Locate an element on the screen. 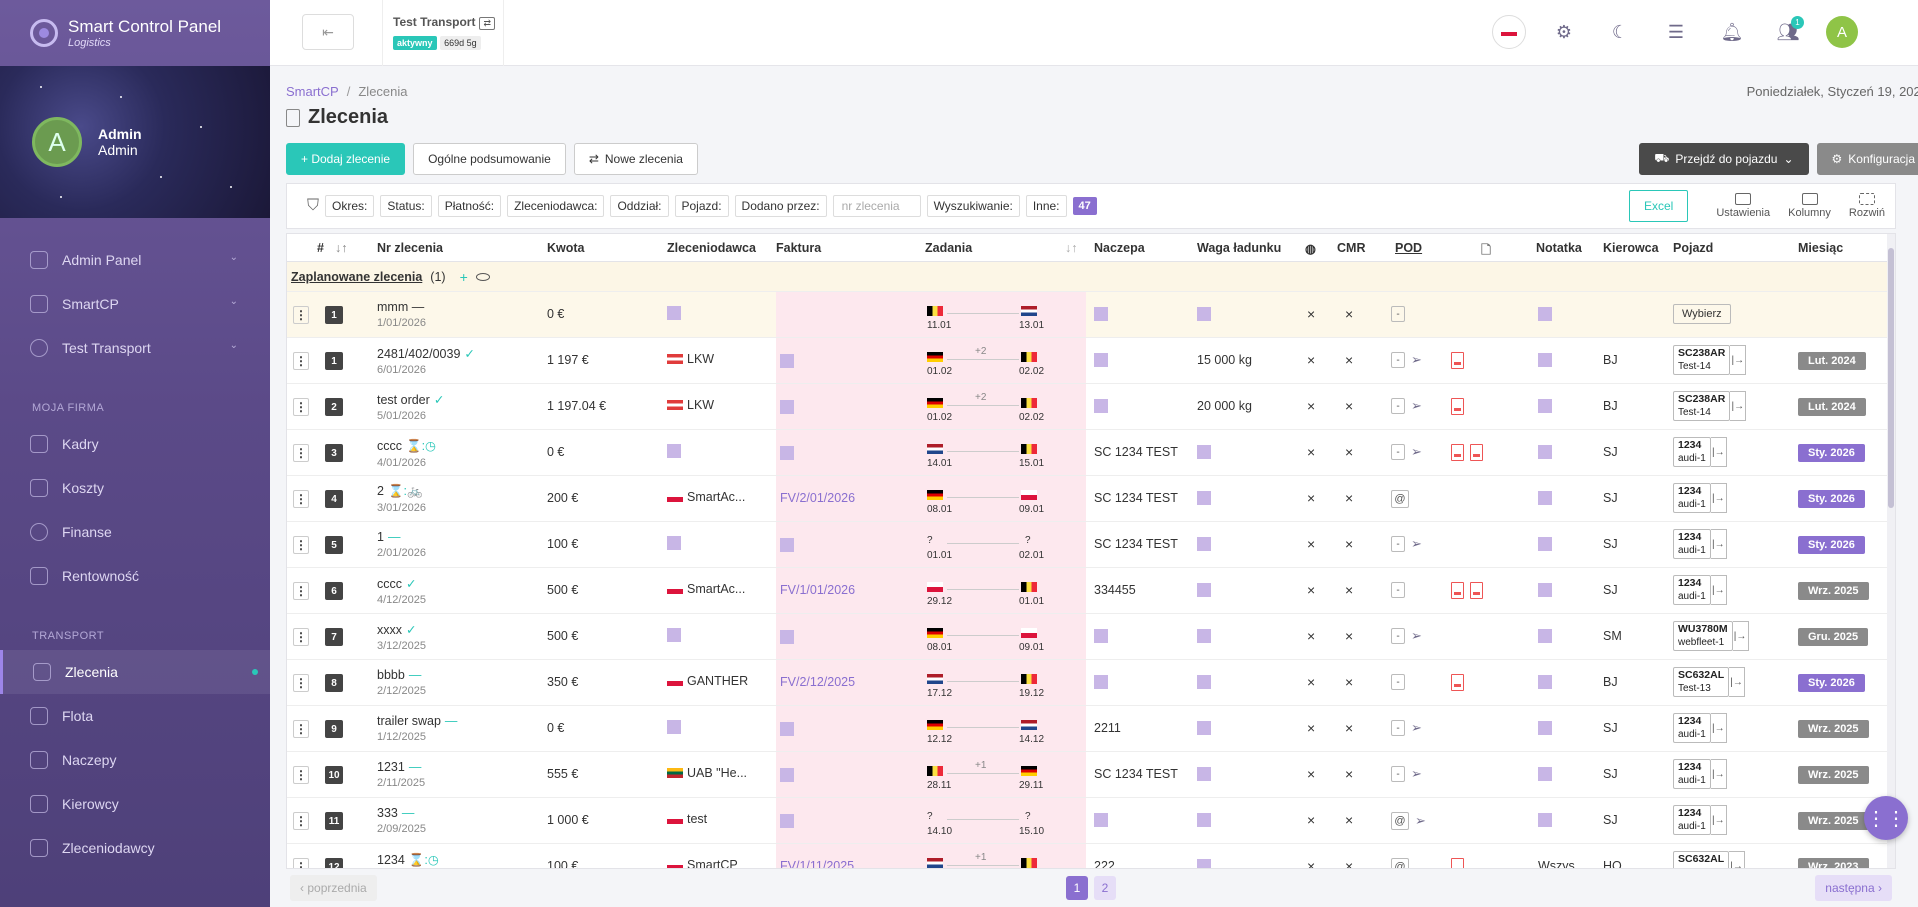 Image resolution: width=1918 pixels, height=907 pixels. month-badge: Gru. 2025 is located at coordinates (1833, 637).